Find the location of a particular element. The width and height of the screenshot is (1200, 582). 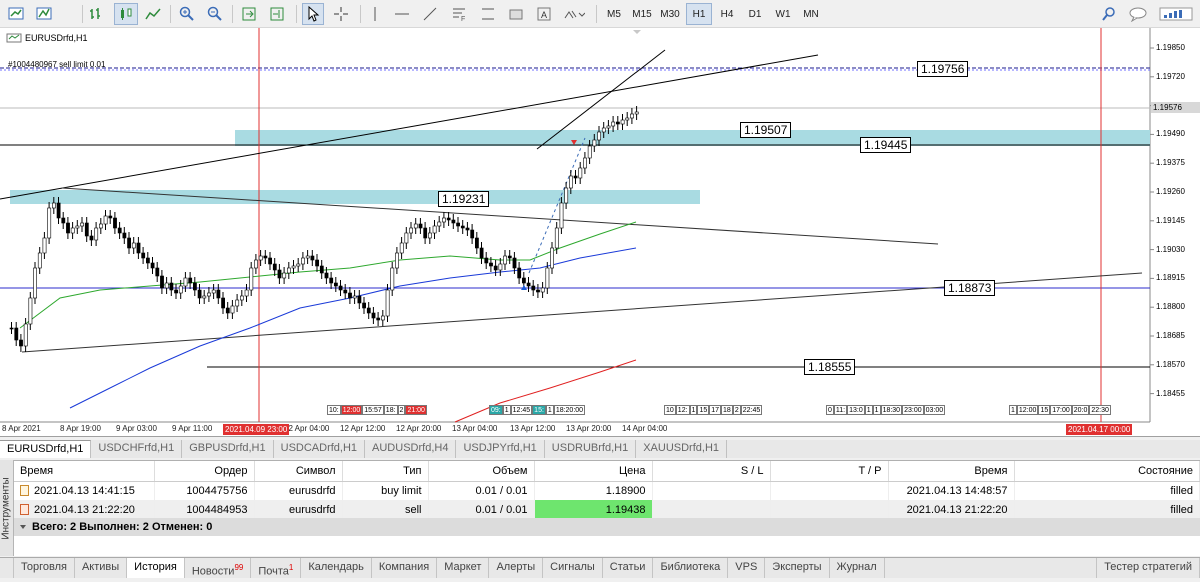

shapes-dropdown-icon is located at coordinates (574, 14).